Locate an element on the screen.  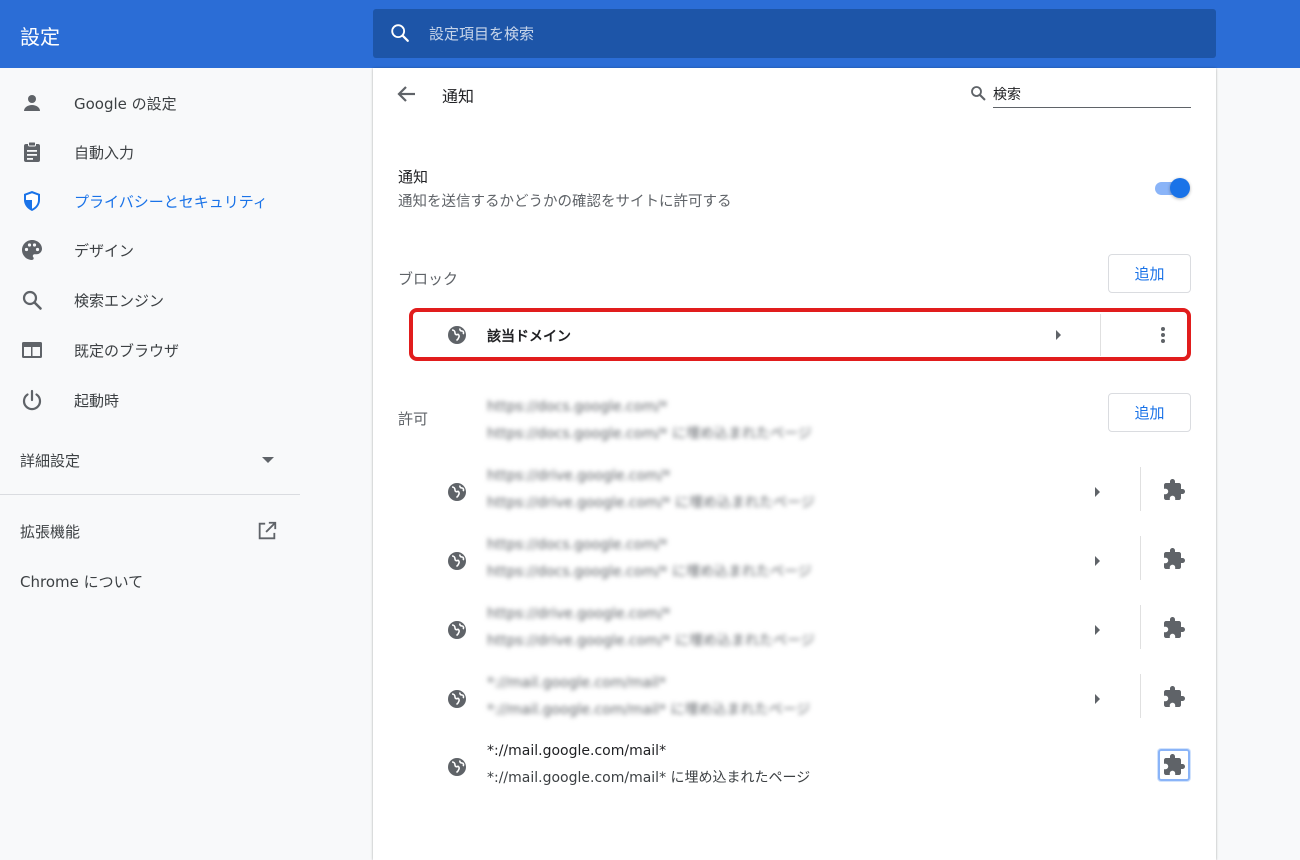
sidebar-item-default-browser: 既定のブラウザ is located at coordinates (150, 350).